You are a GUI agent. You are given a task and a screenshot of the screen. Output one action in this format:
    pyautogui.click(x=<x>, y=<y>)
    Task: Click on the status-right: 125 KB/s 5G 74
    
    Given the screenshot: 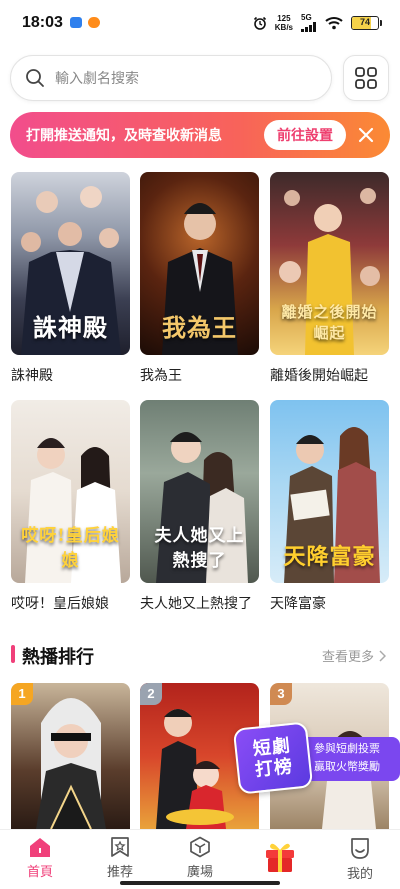 What is the action you would take?
    pyautogui.click(x=317, y=23)
    